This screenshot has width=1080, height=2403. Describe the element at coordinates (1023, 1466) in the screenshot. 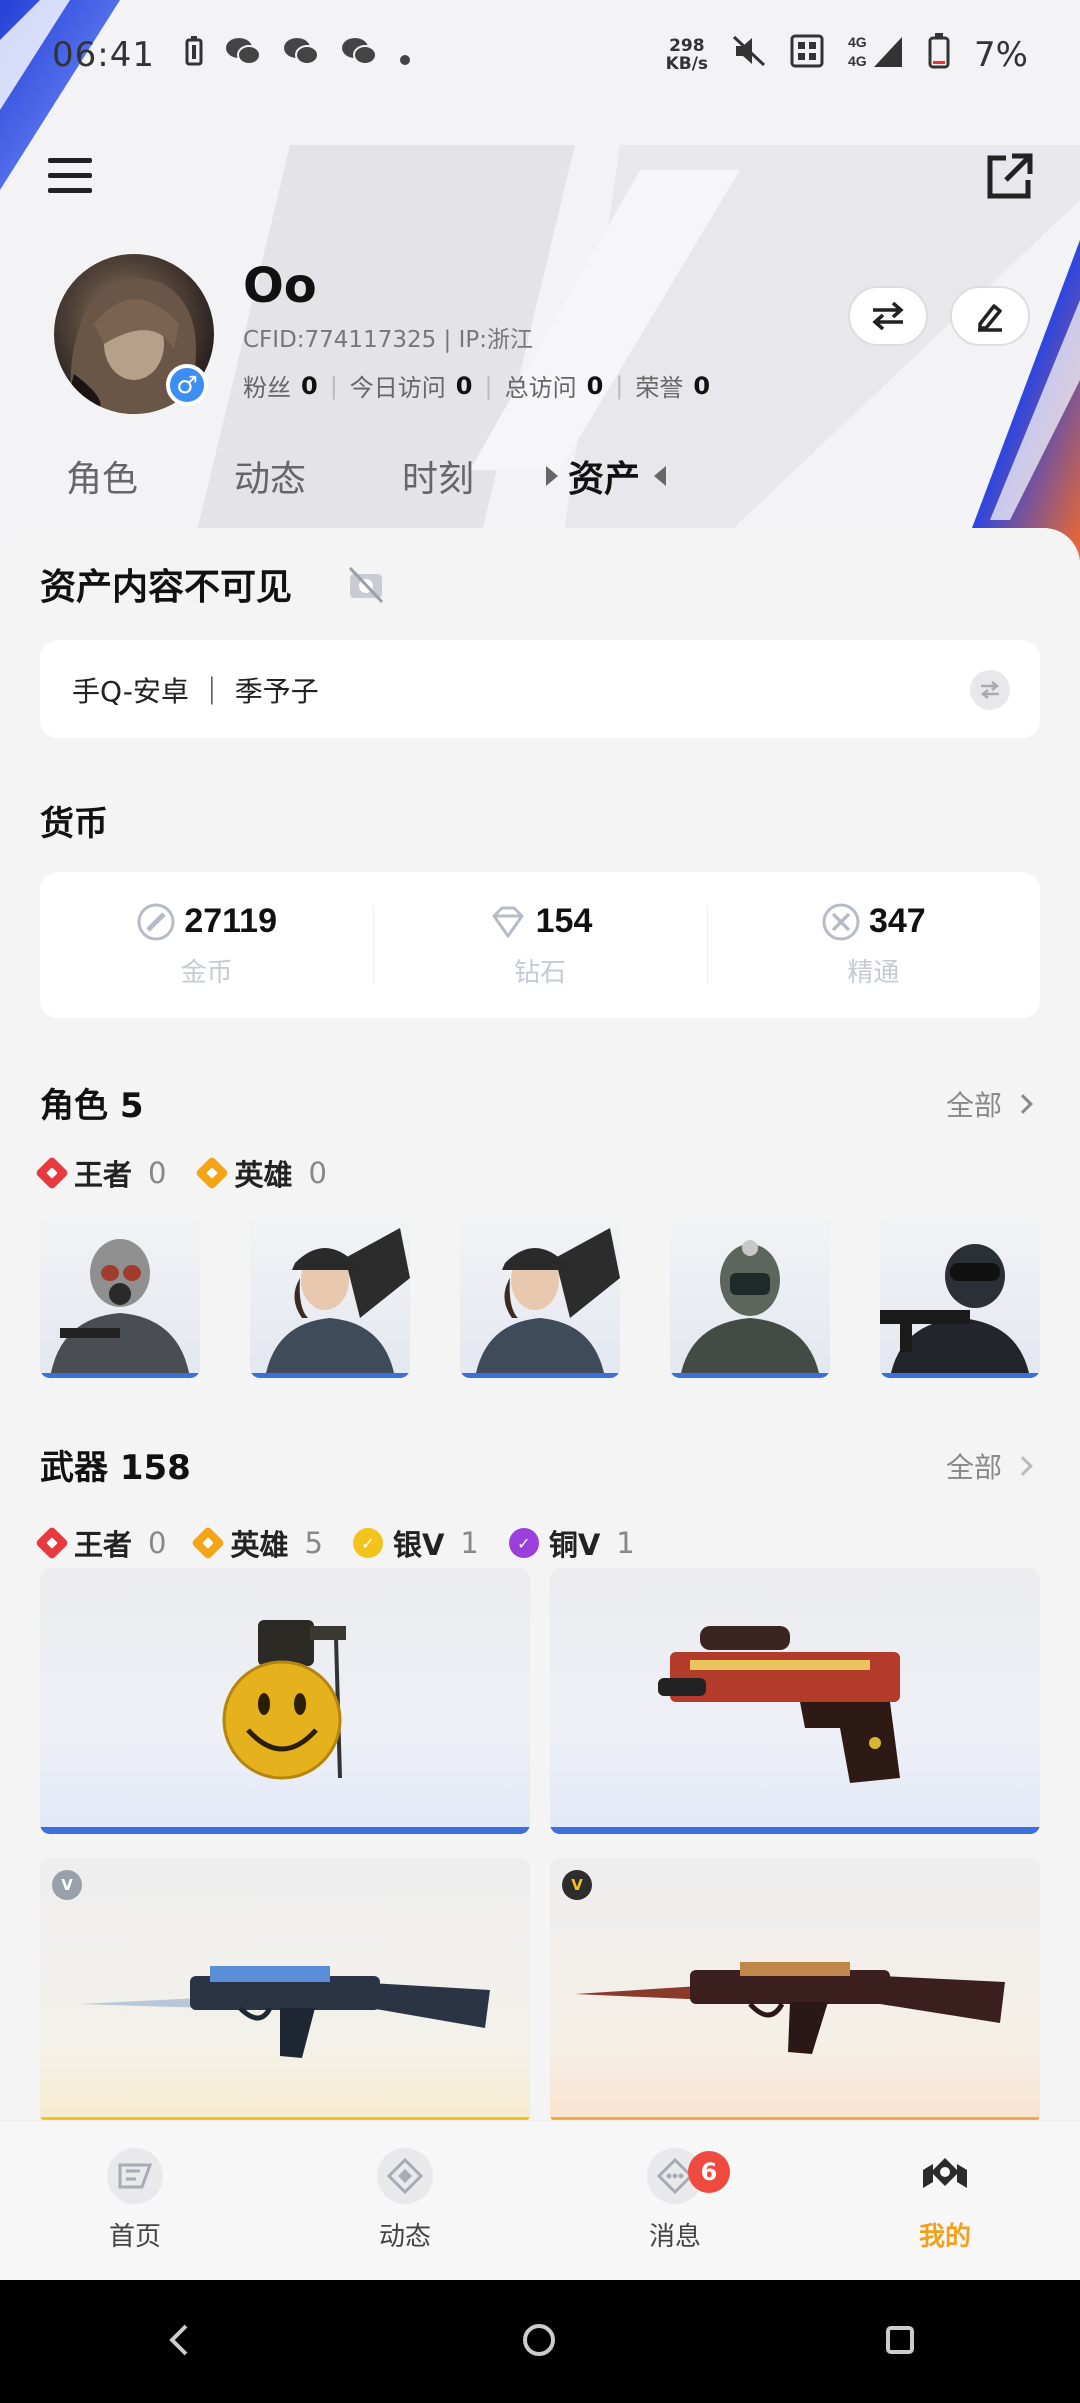

I see `chevron-right-icon` at that location.